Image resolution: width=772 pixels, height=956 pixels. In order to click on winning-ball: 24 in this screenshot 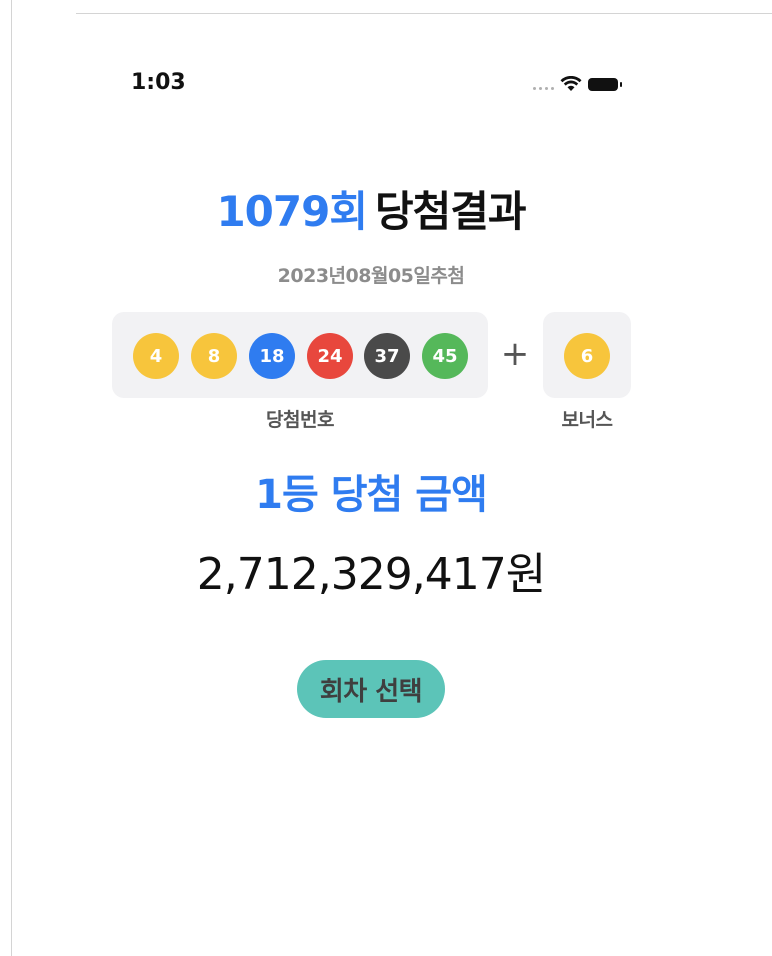, I will do `click(330, 356)`.